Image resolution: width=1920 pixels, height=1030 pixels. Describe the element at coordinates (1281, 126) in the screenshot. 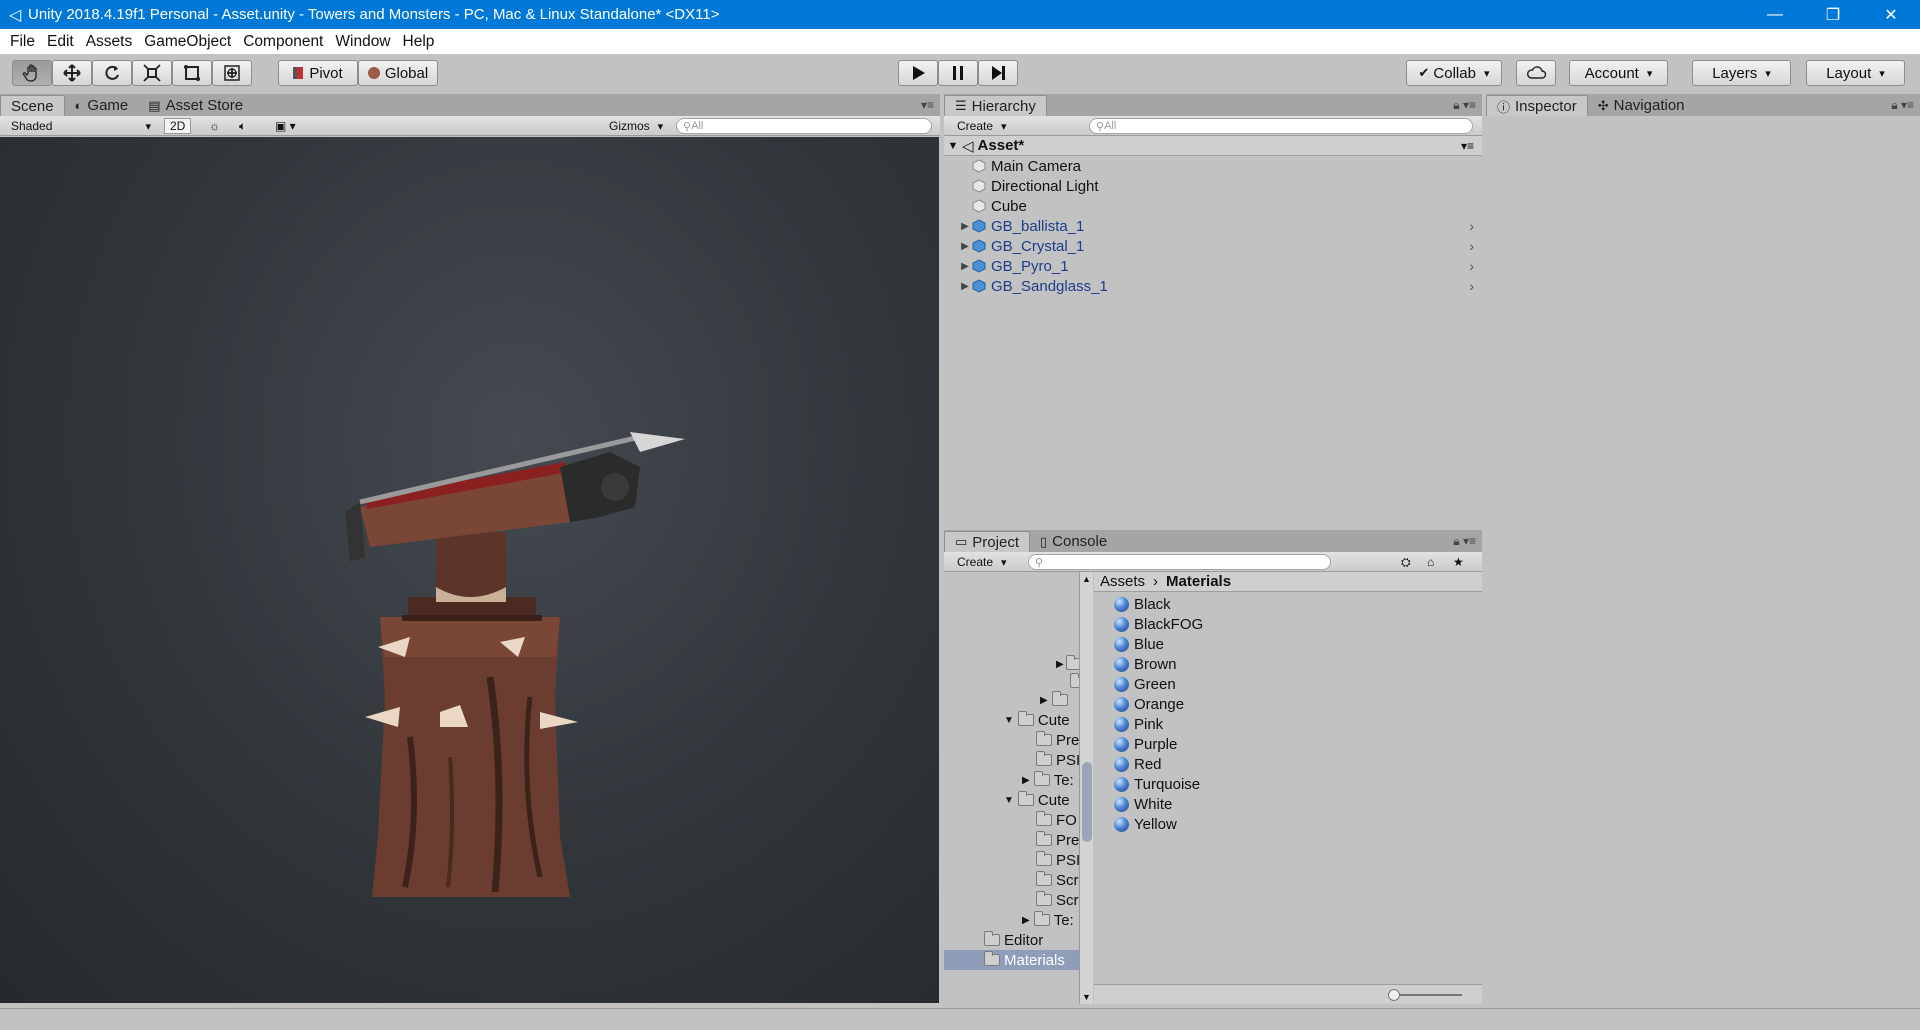

I see `hierarchy-search-input: ⚲ All` at that location.